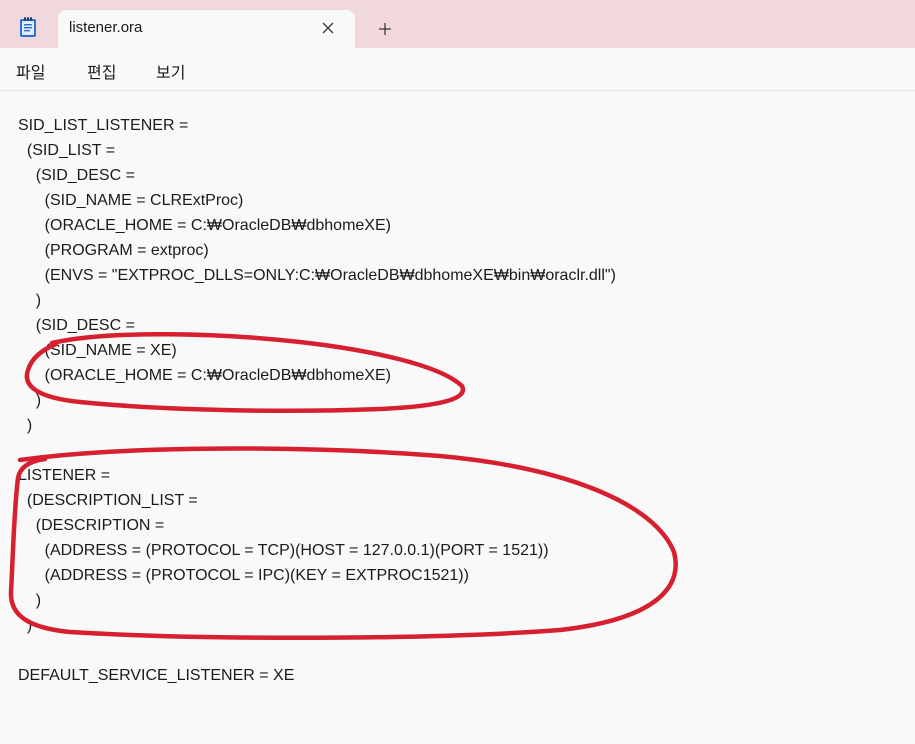 This screenshot has width=915, height=744. Describe the element at coordinates (170, 71) in the screenshot. I see `menu-view: 보기` at that location.